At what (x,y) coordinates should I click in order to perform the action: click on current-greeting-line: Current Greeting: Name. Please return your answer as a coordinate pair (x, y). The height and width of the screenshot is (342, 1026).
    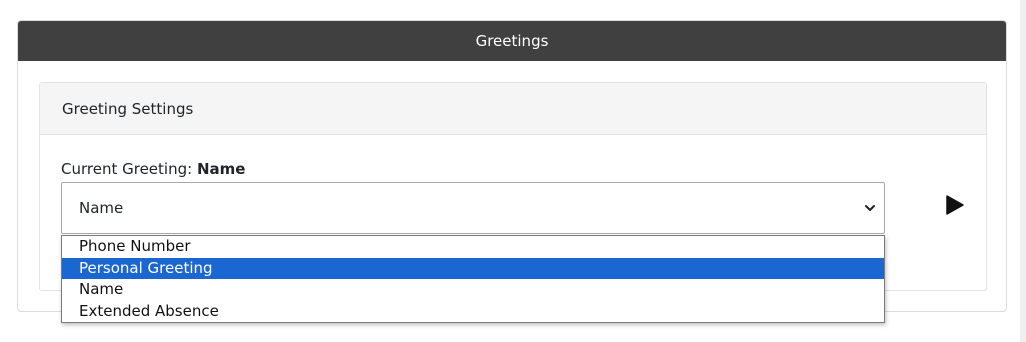
    Looking at the image, I should click on (153, 169).